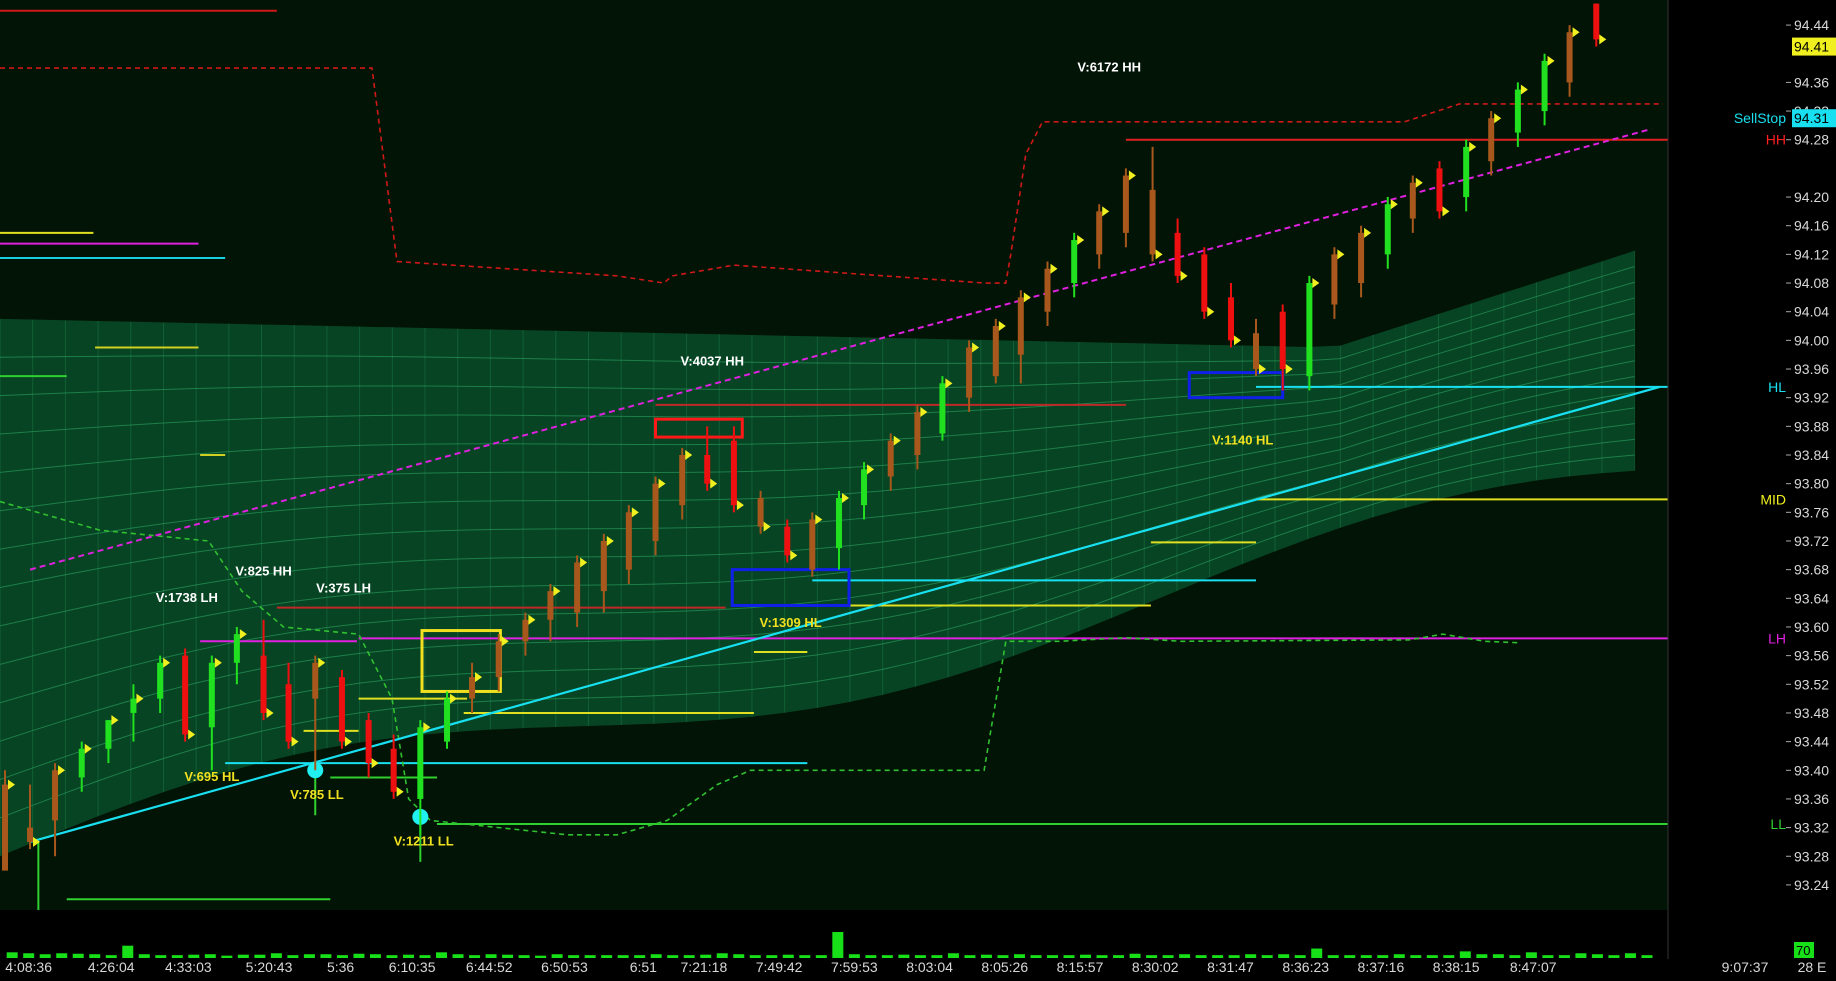 The image size is (1836, 981). I want to click on price-tick-label: 94.08, so click(1811, 283).